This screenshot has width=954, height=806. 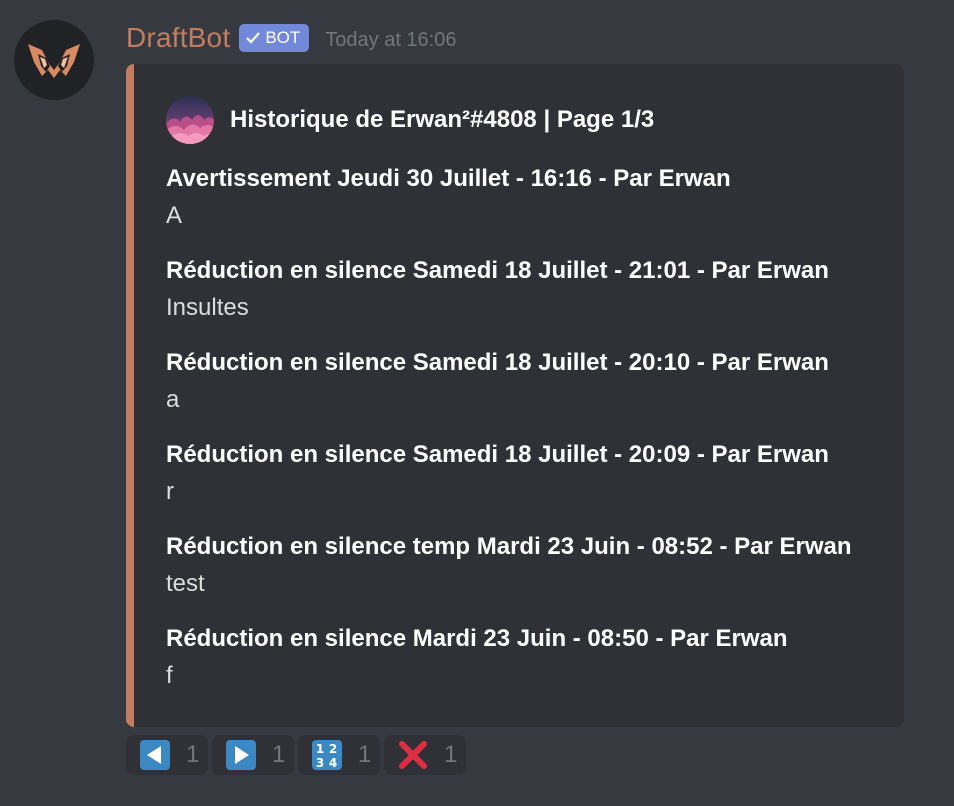 I want to click on field-value: r, so click(x=170, y=491).